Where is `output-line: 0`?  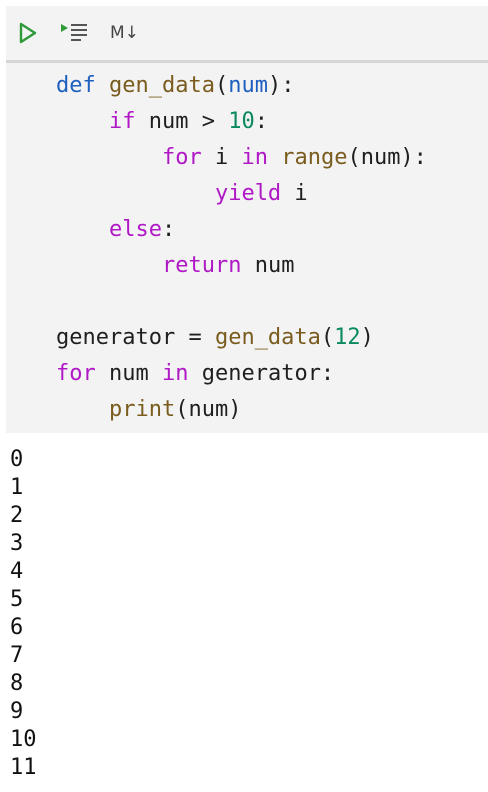
output-line: 0 is located at coordinates (17, 459).